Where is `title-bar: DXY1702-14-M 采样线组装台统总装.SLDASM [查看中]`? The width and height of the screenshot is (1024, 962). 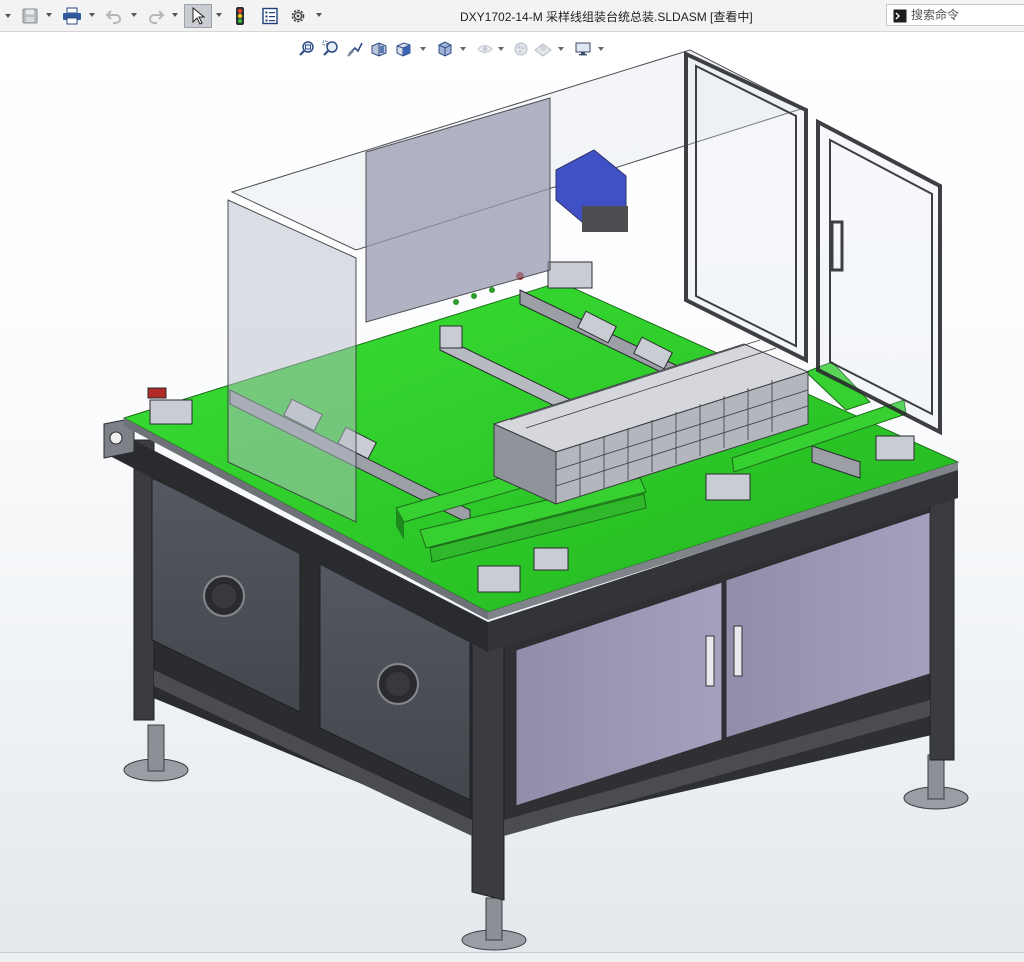 title-bar: DXY1702-14-M 采样线组装台统总装.SLDASM [查看中] is located at coordinates (512, 16).